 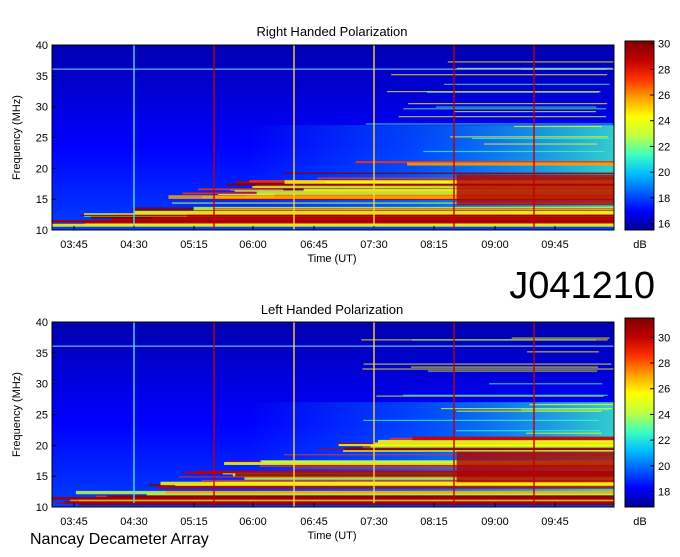 I want to click on lh-colorbar-tick-label: 18, so click(x=664, y=493).